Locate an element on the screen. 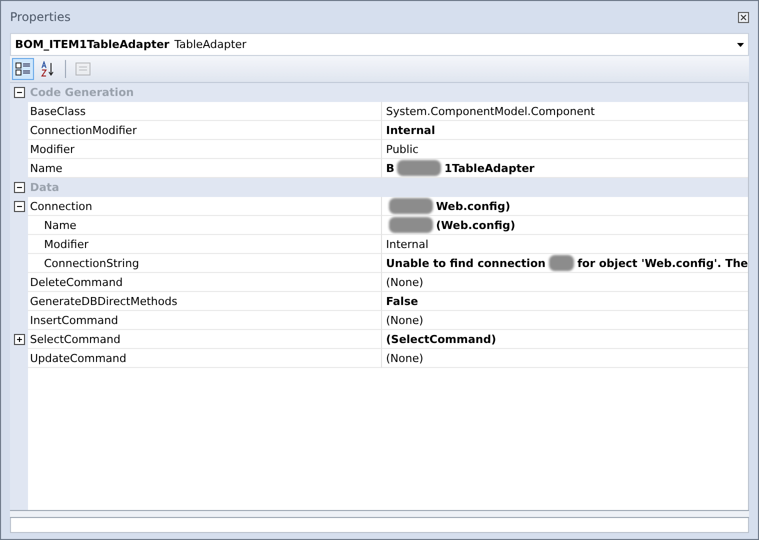 The width and height of the screenshot is (759, 540). property-name: ConnectionString is located at coordinates (205, 263).